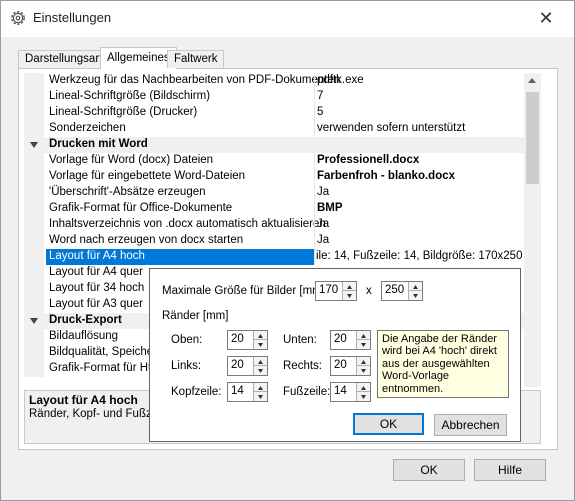 This screenshot has height=501, width=575. I want to click on header-margin-label: Kopfzeile:, so click(196, 392).